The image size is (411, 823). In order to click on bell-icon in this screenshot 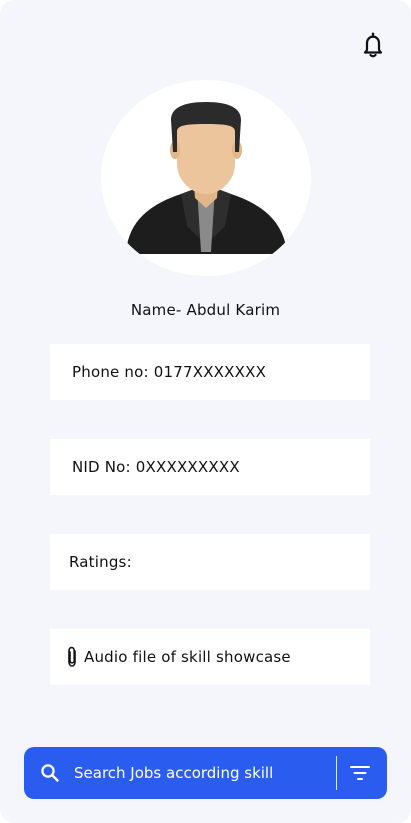, I will do `click(373, 45)`.